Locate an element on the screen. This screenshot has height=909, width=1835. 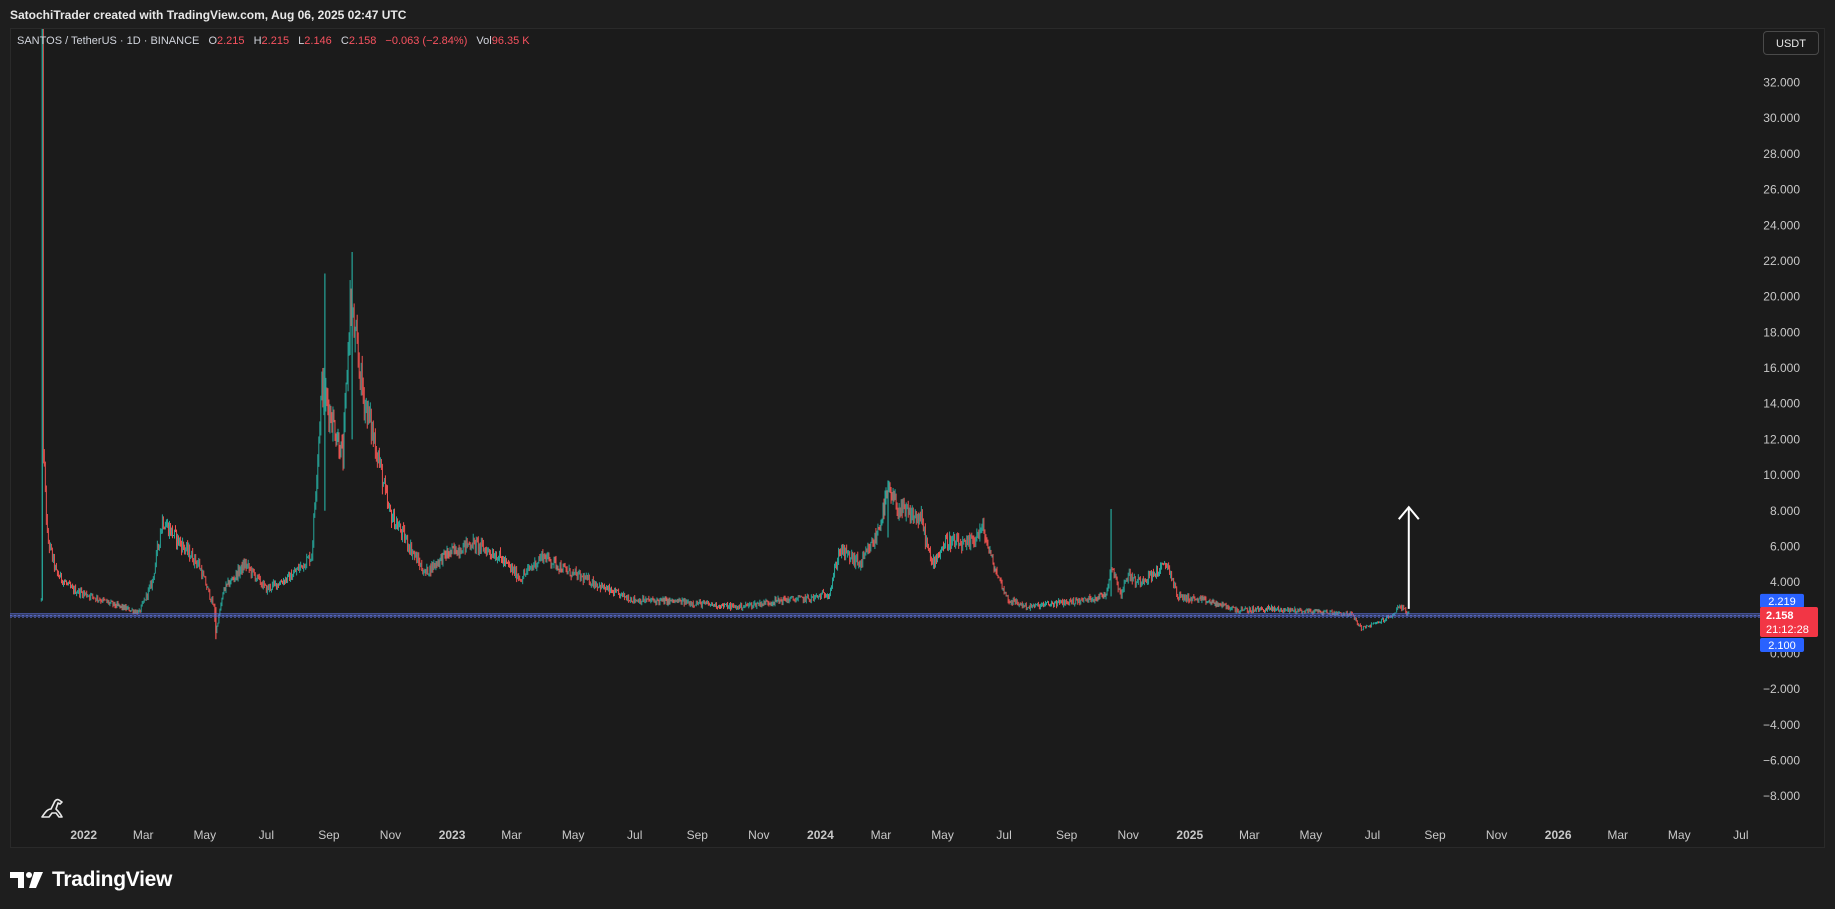
open-label: O is located at coordinates (212, 41).